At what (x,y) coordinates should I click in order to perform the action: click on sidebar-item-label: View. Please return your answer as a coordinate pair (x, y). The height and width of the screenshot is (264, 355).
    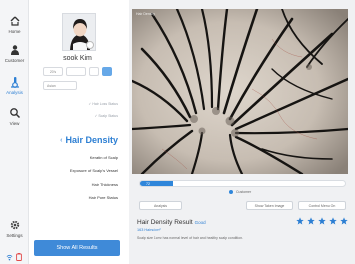
    Looking at the image, I should click on (14, 123).